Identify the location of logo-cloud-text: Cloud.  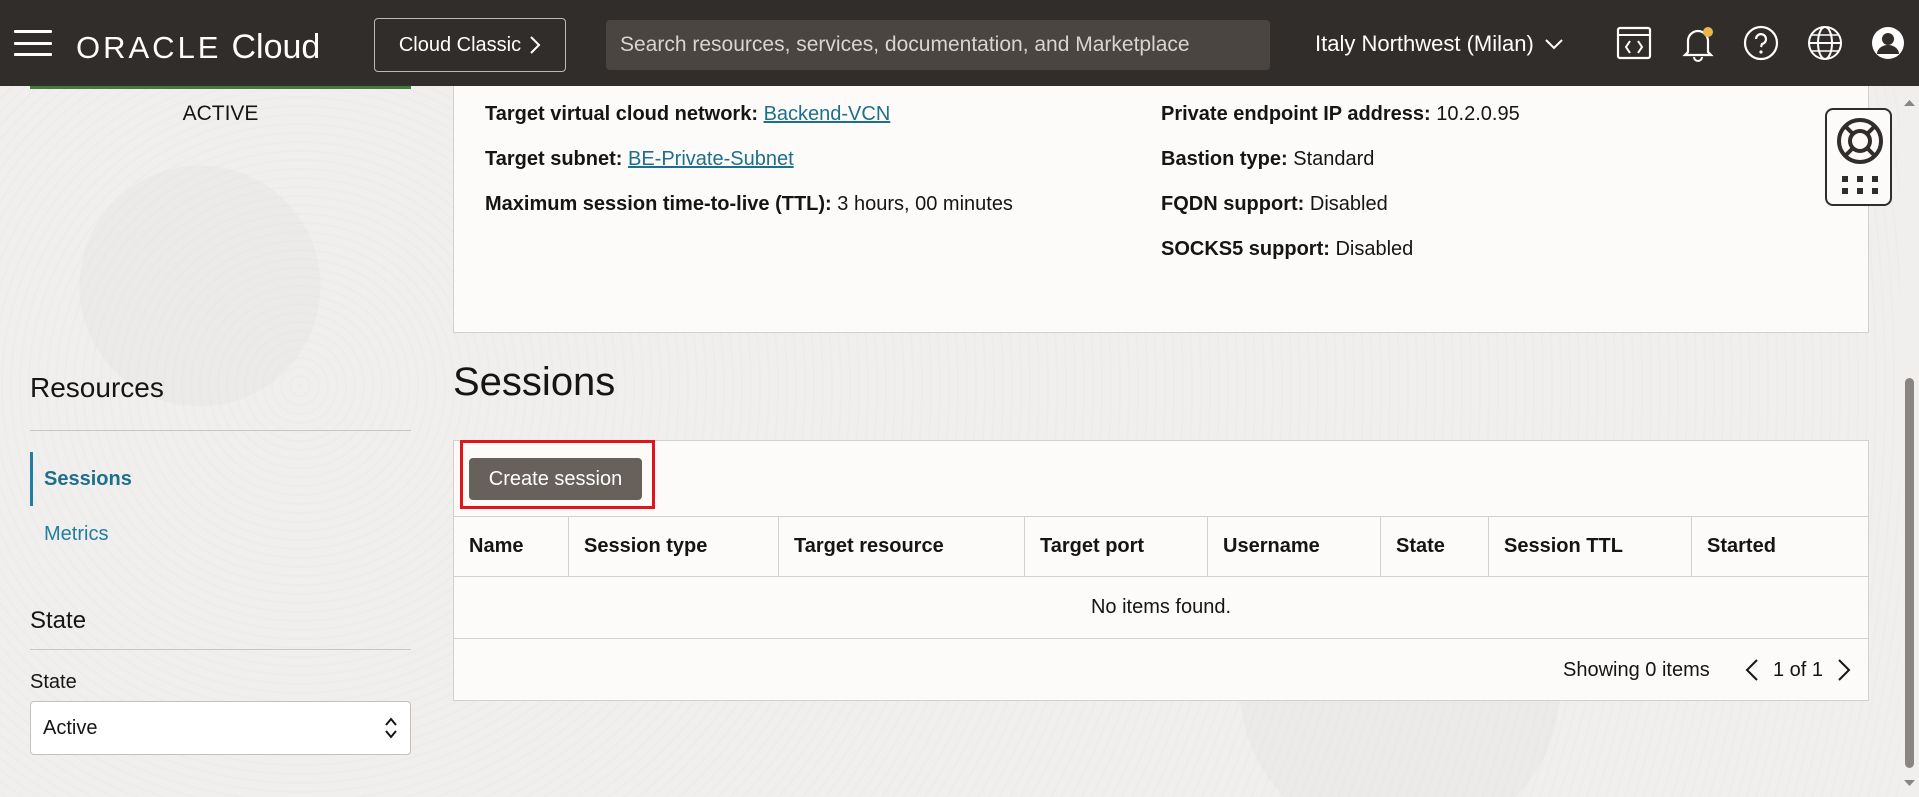
(276, 47).